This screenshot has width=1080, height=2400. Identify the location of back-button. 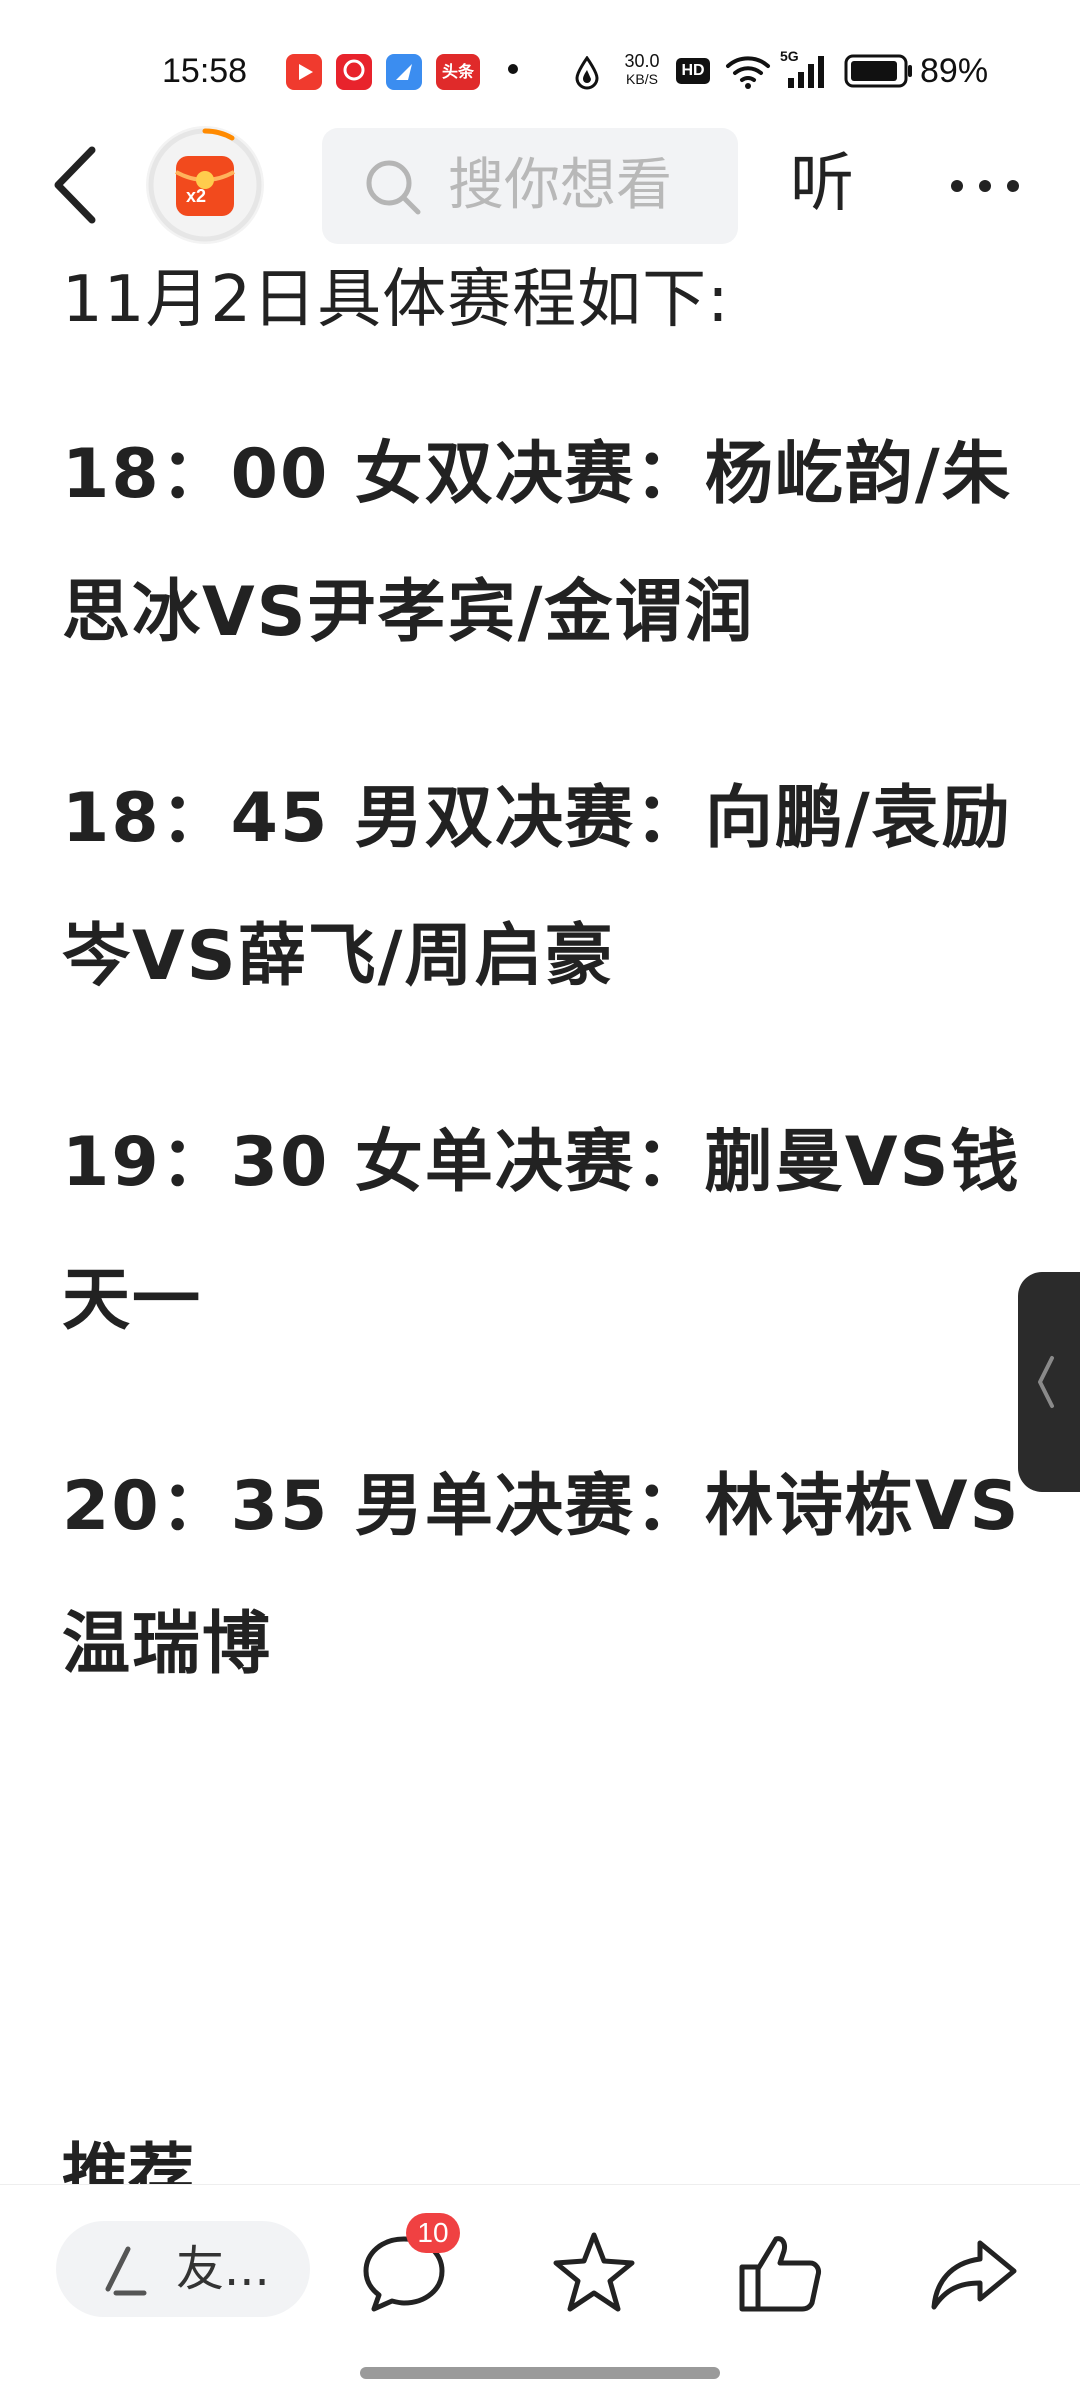
(80, 185).